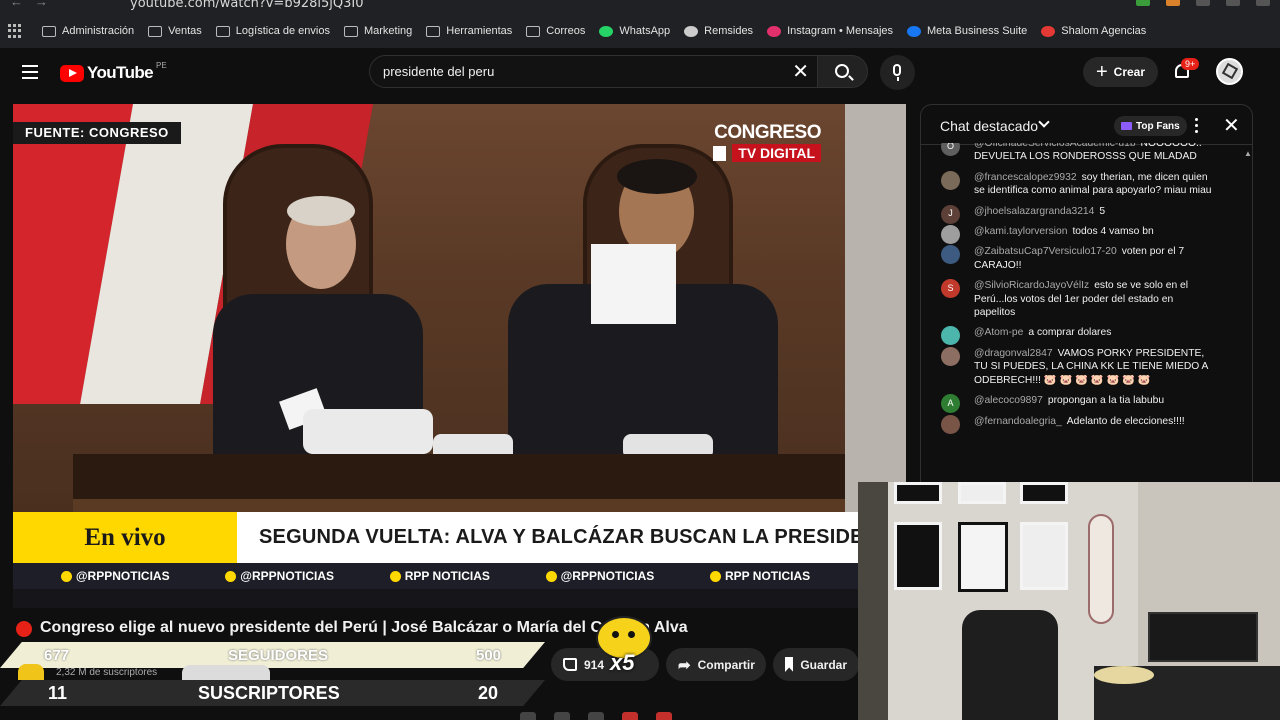  What do you see at coordinates (1229, 71) in the screenshot?
I see `account-avatar` at bounding box center [1229, 71].